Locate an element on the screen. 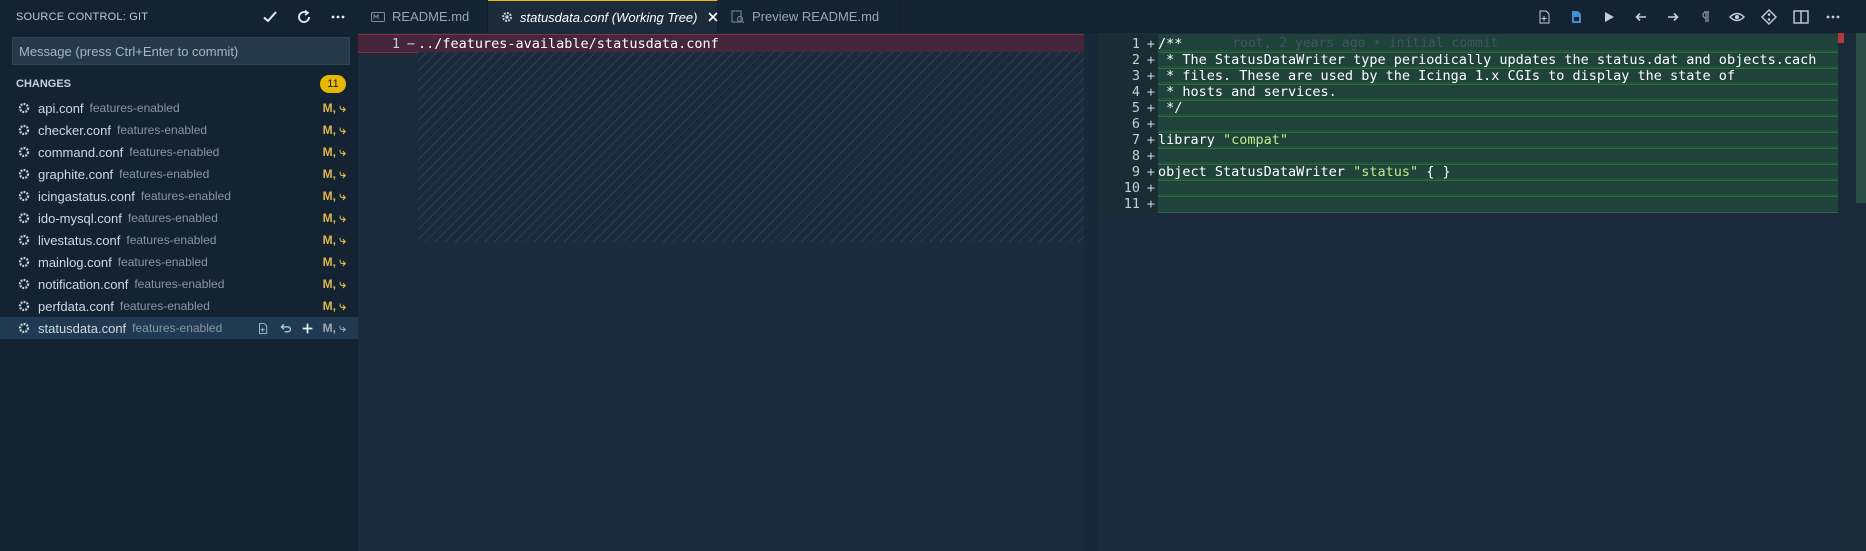 This screenshot has width=1866, height=551. changes-header: CHANGES 11 is located at coordinates (179, 84).